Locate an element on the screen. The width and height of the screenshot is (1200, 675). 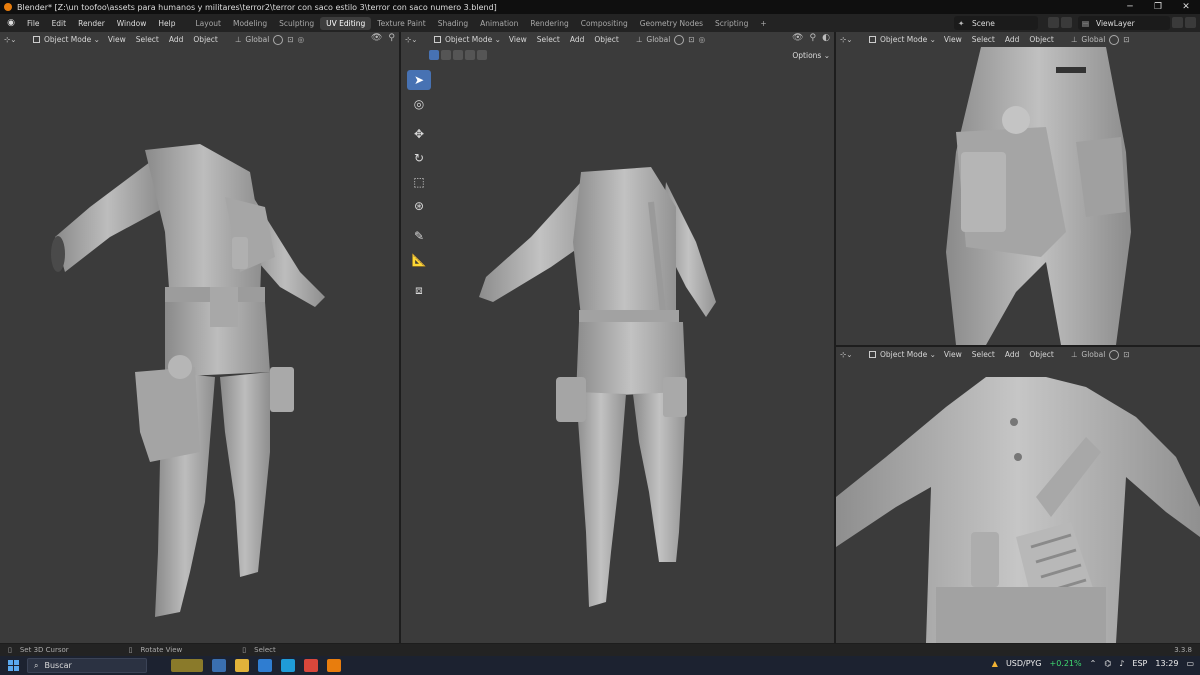
maximize-button: ❐ is located at coordinates (1158, 7).